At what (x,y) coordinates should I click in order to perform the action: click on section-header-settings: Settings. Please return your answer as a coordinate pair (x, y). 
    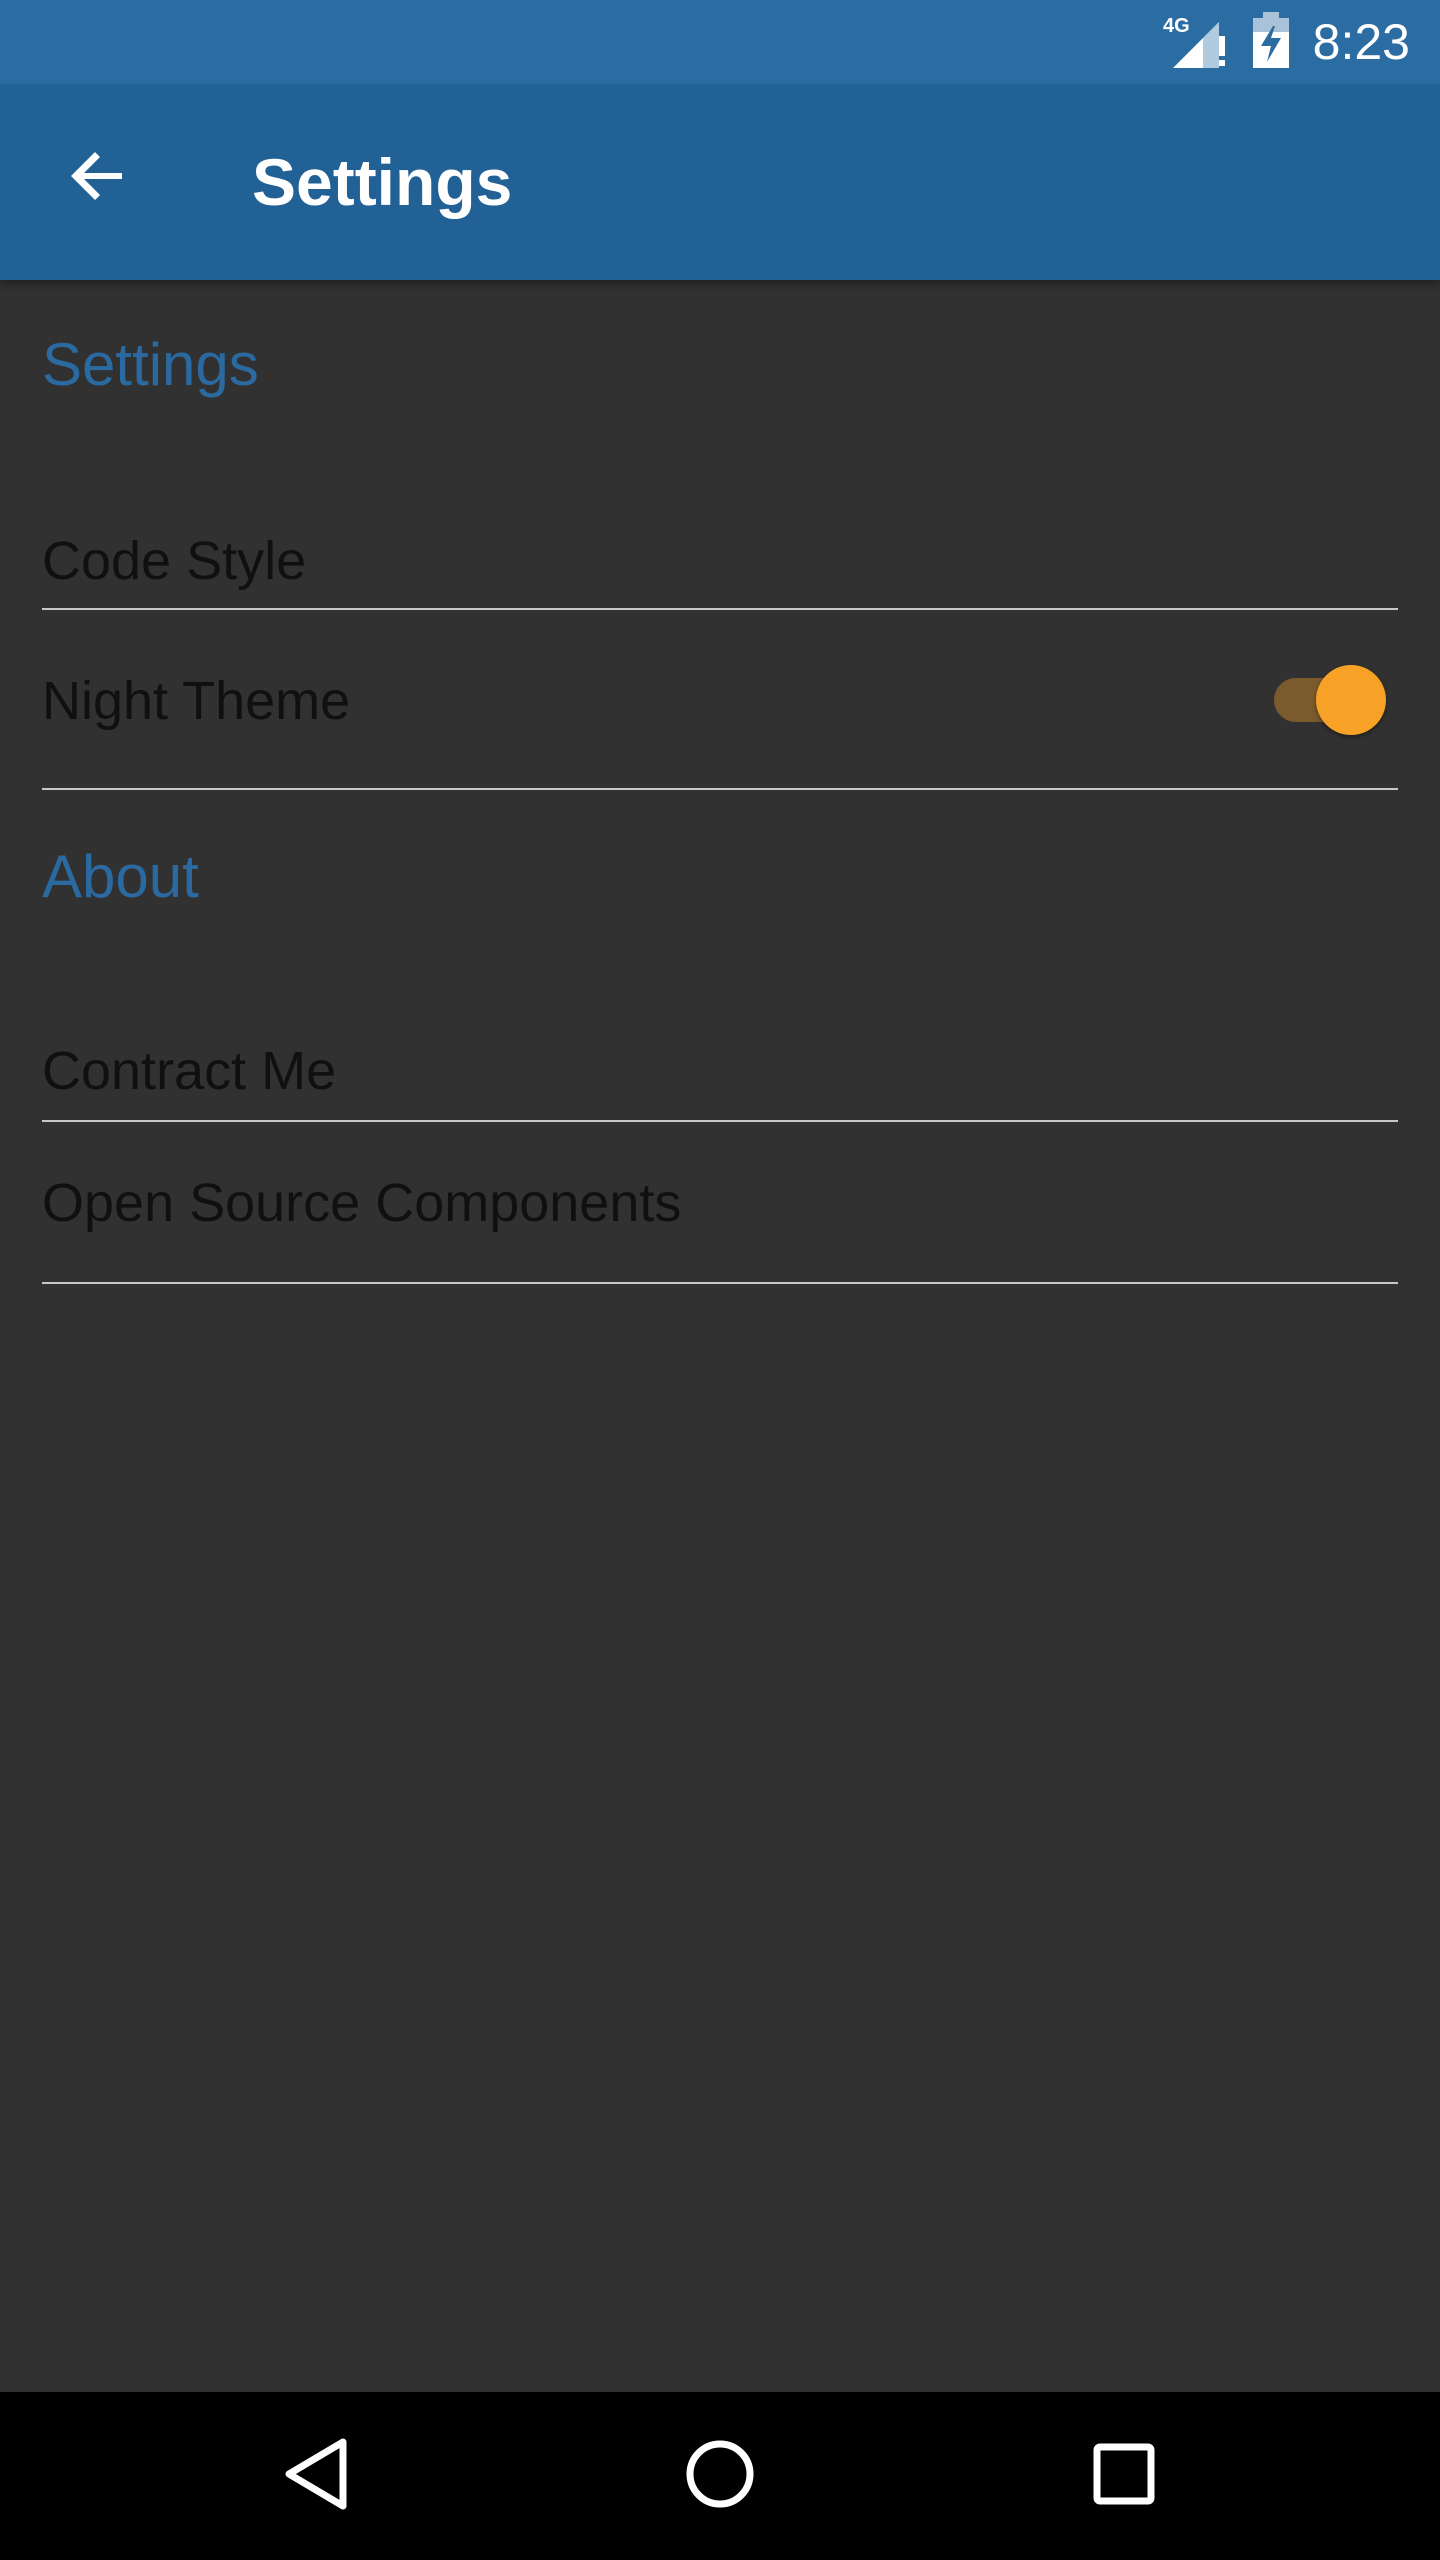
    Looking at the image, I should click on (150, 364).